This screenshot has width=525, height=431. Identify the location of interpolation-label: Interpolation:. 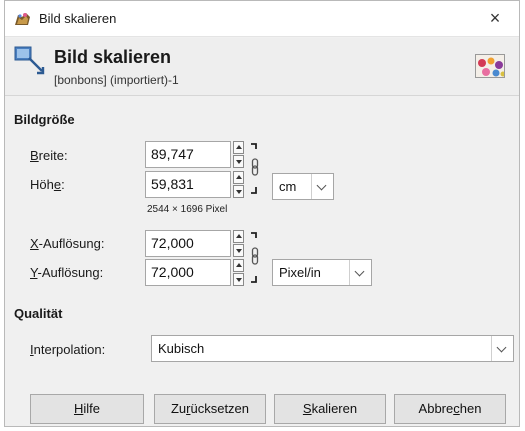
(68, 349).